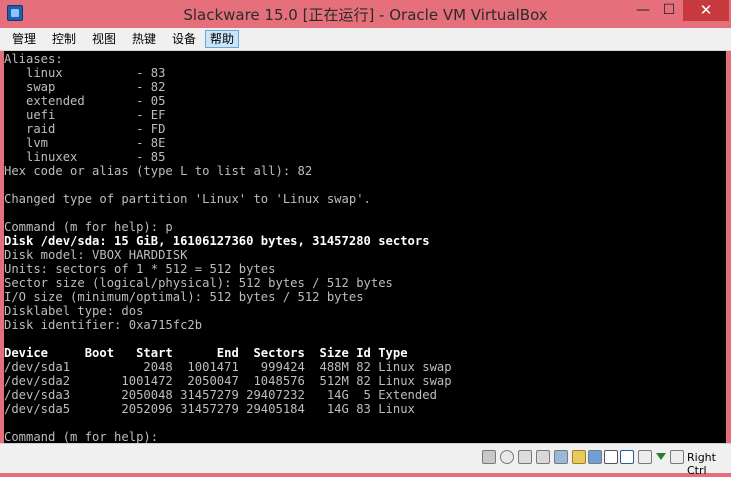 The height and width of the screenshot is (477, 731). What do you see at coordinates (627, 457) in the screenshot?
I see `vt-x-icon` at bounding box center [627, 457].